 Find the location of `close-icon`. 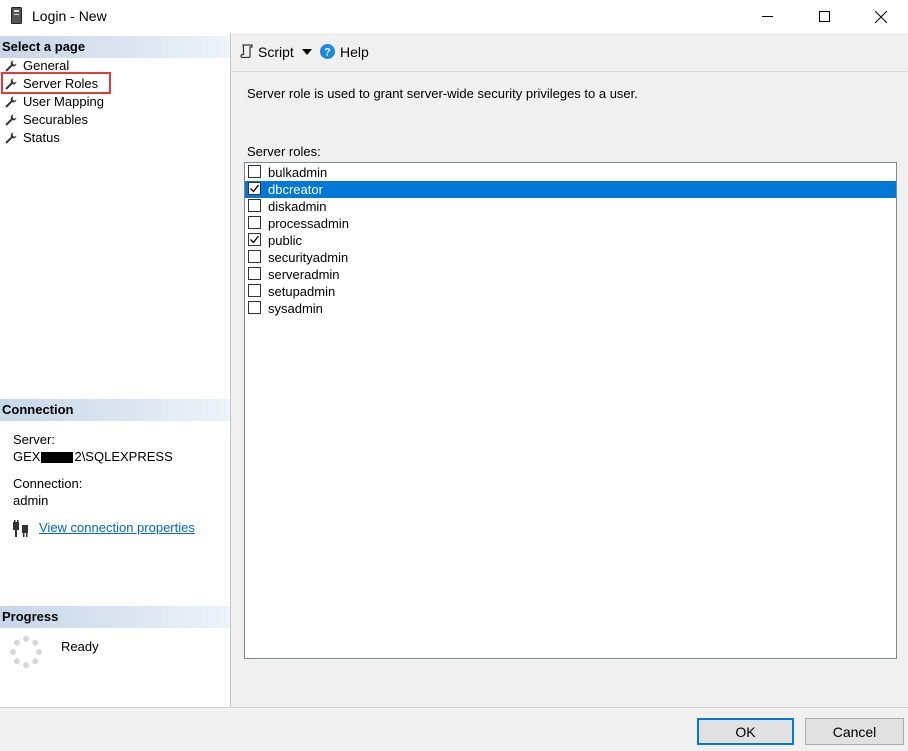

close-icon is located at coordinates (881, 16).